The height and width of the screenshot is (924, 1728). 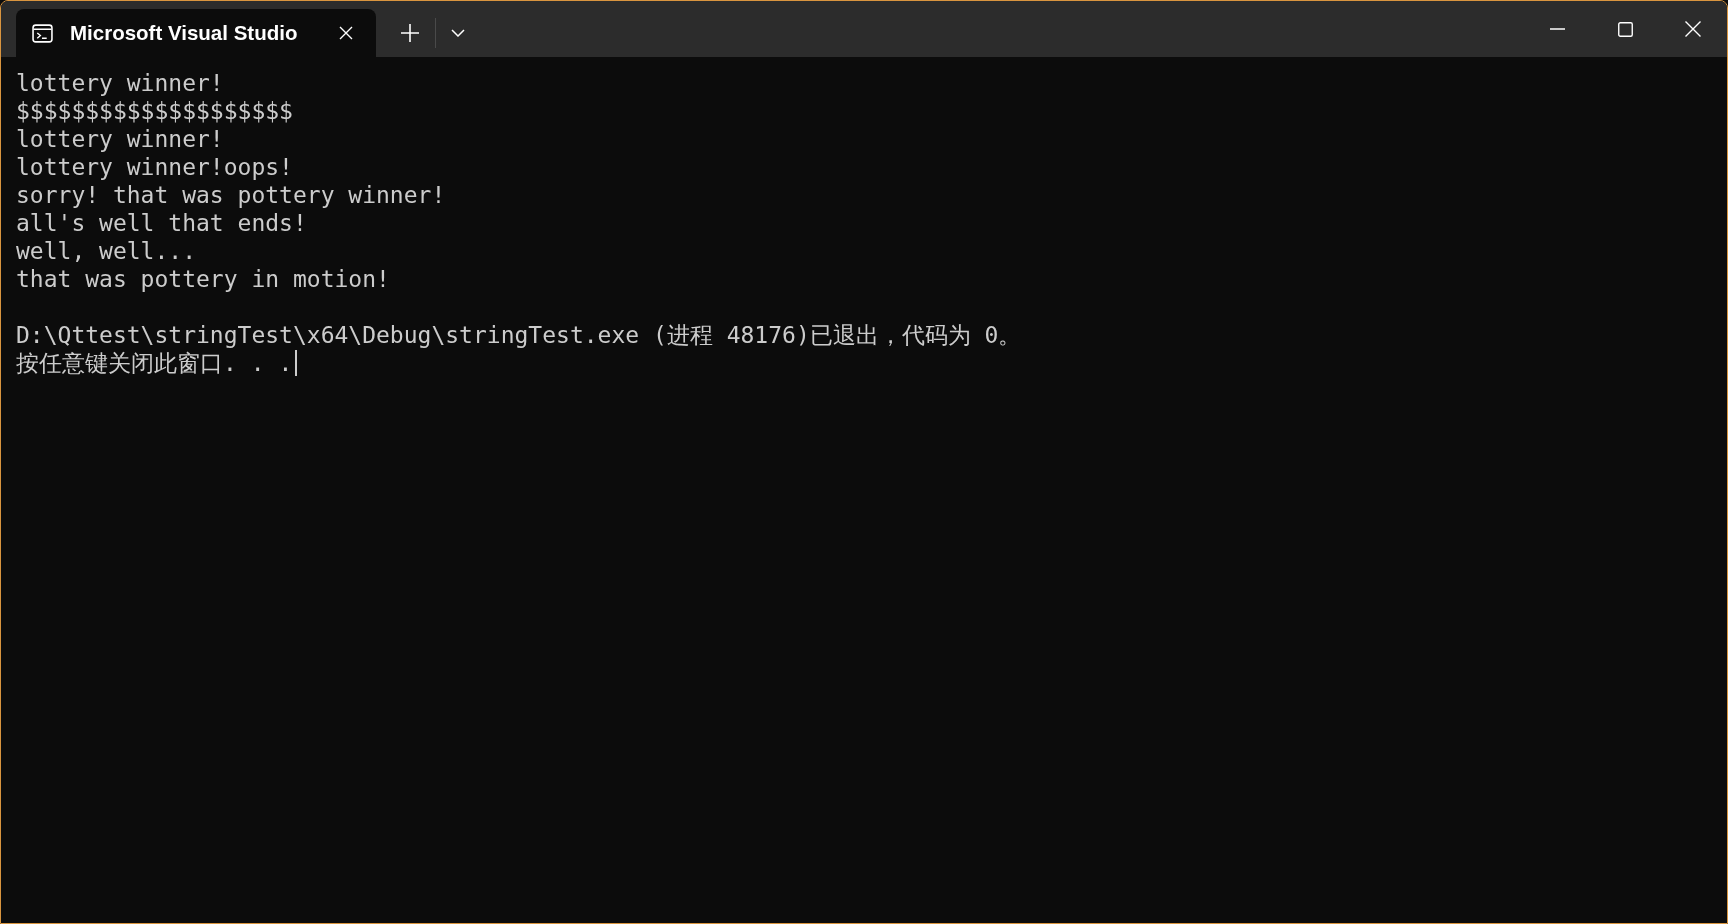 I want to click on console-window-icon, so click(x=42, y=33).